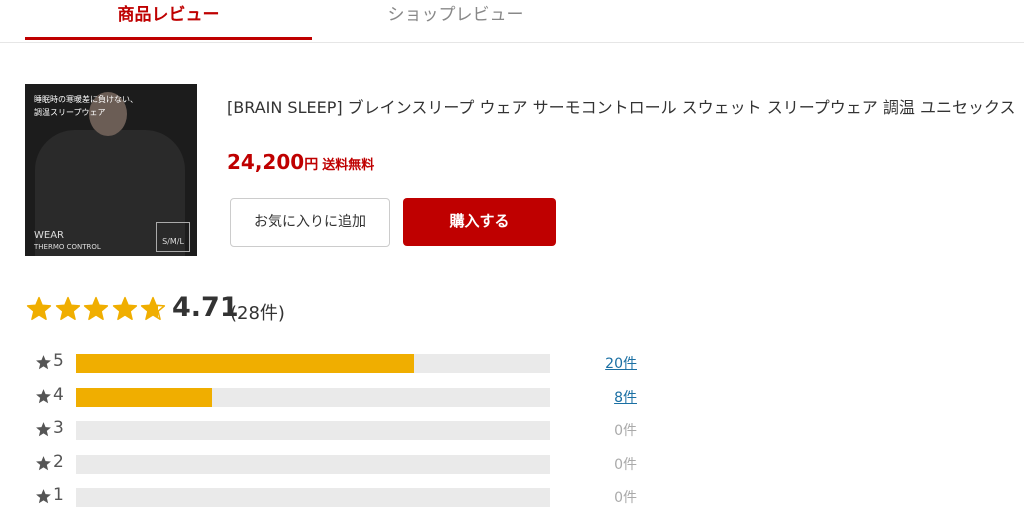  I want to click on rating-row-count: 20件, so click(596, 363).